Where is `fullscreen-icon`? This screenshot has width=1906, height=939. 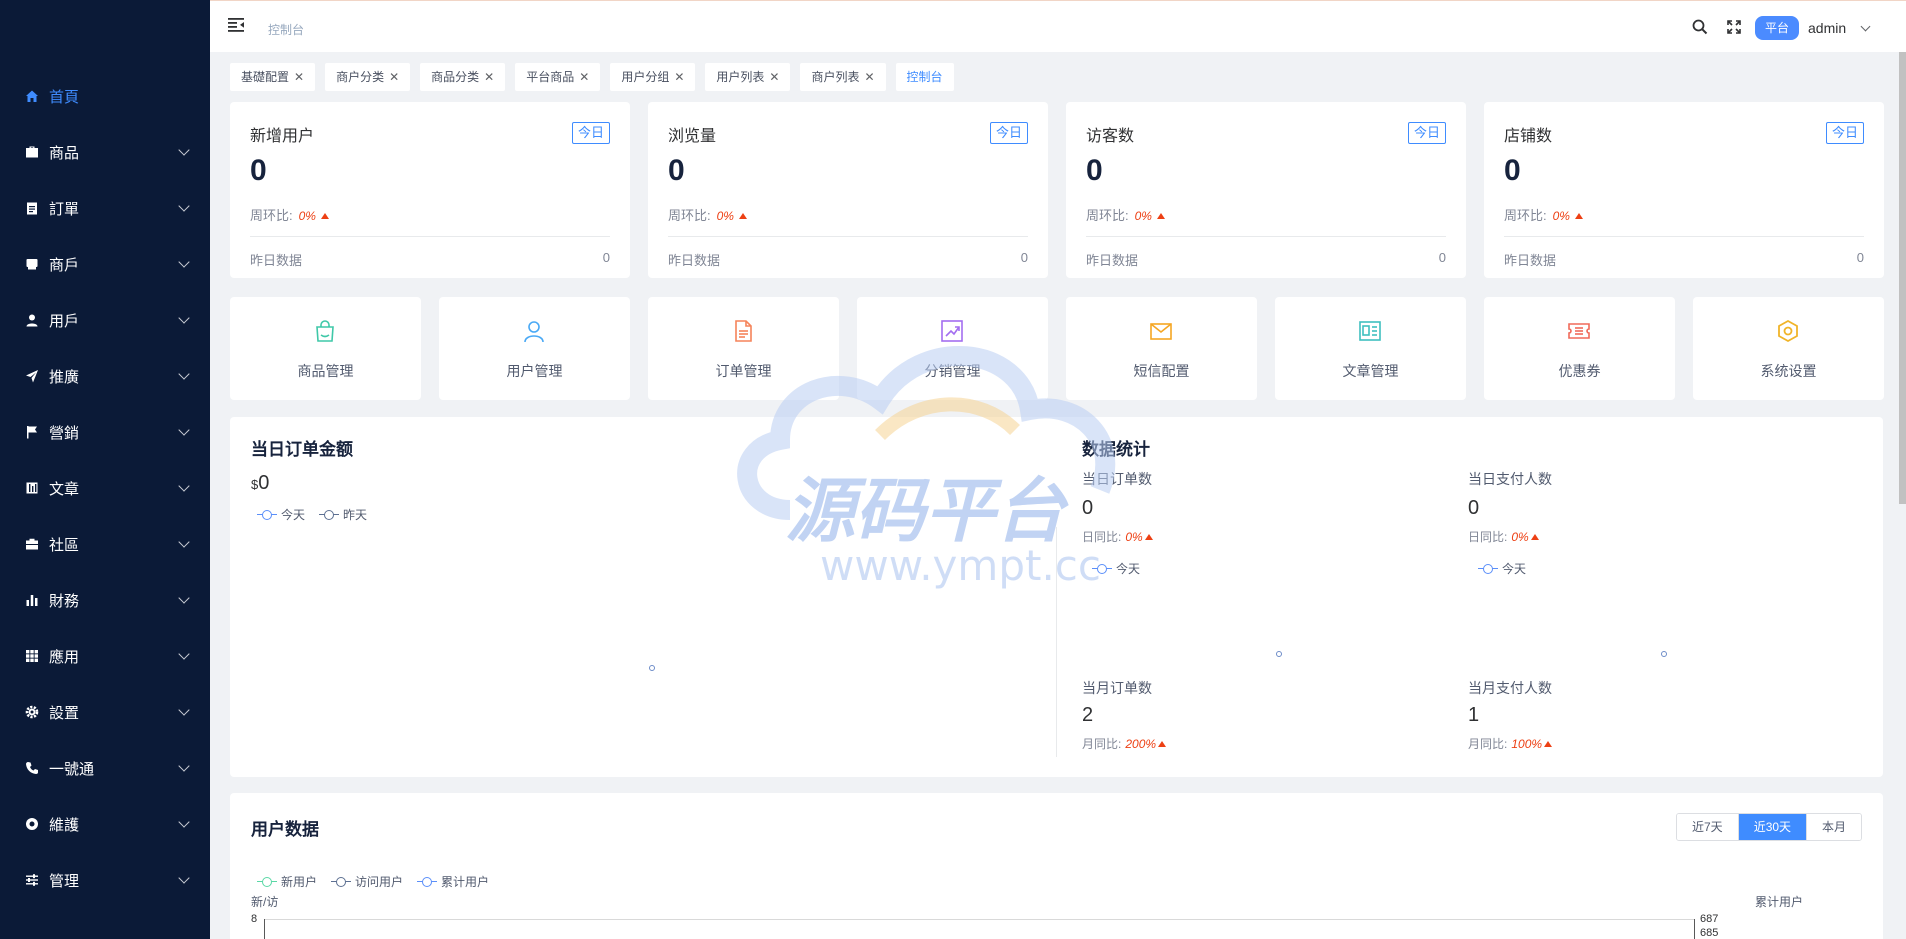
fullscreen-icon is located at coordinates (1734, 27).